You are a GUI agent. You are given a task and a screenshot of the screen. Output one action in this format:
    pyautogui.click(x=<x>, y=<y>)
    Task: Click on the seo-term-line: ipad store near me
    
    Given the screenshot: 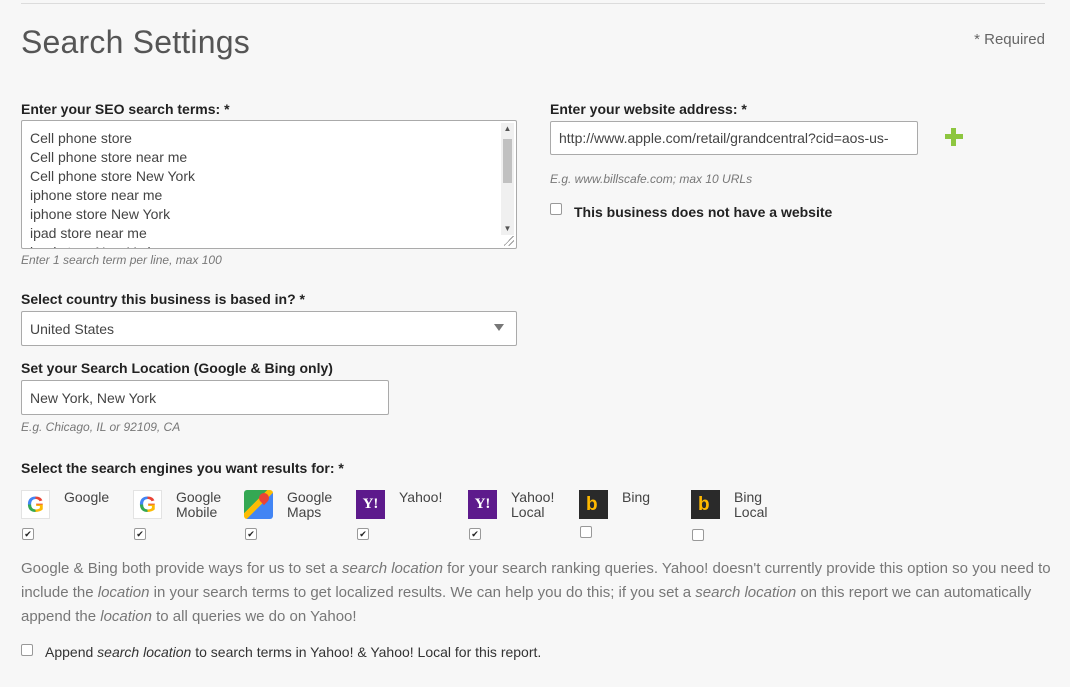 What is the action you would take?
    pyautogui.click(x=88, y=233)
    